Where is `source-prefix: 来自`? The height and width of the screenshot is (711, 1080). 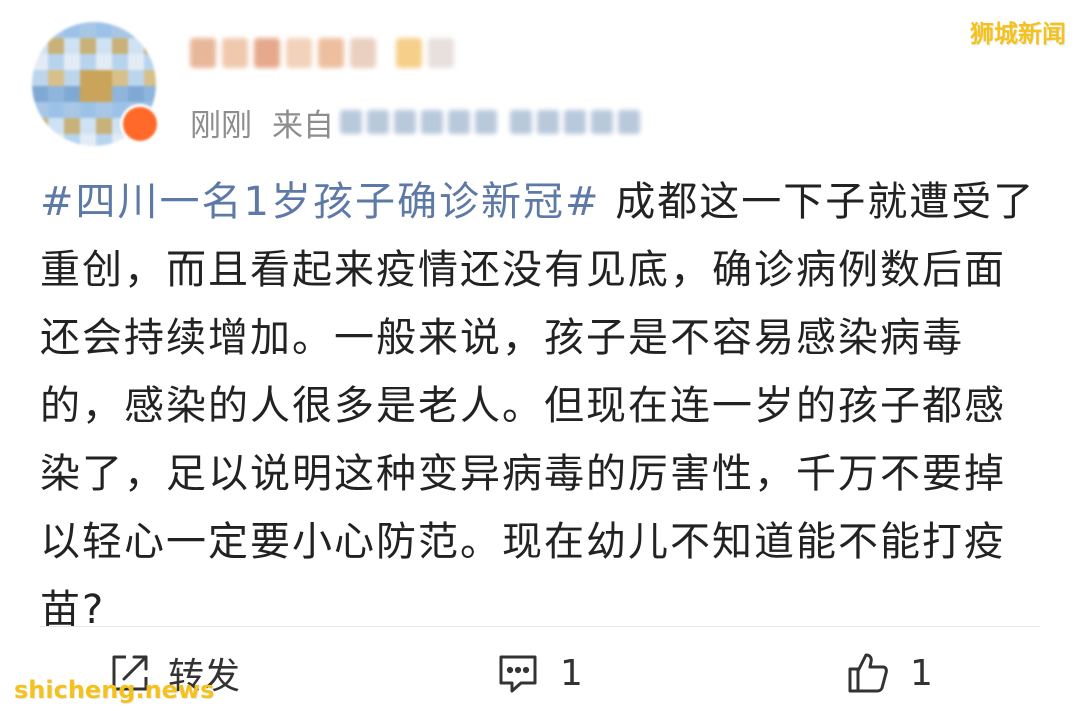 source-prefix: 来自 is located at coordinates (303, 125).